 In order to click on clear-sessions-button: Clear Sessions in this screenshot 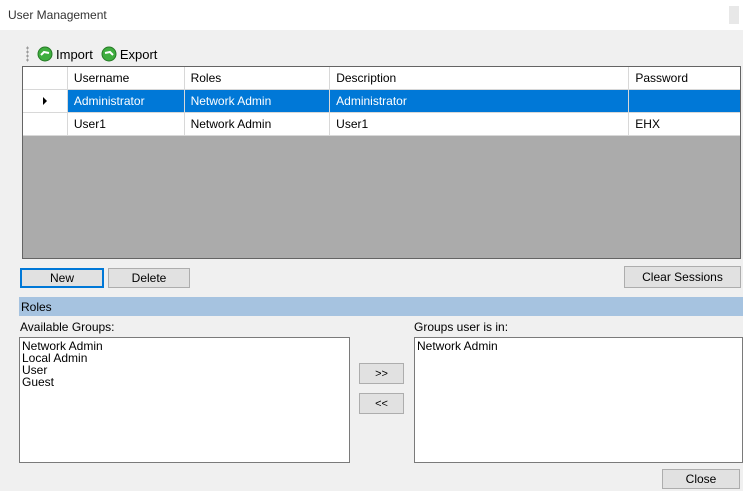, I will do `click(682, 277)`.